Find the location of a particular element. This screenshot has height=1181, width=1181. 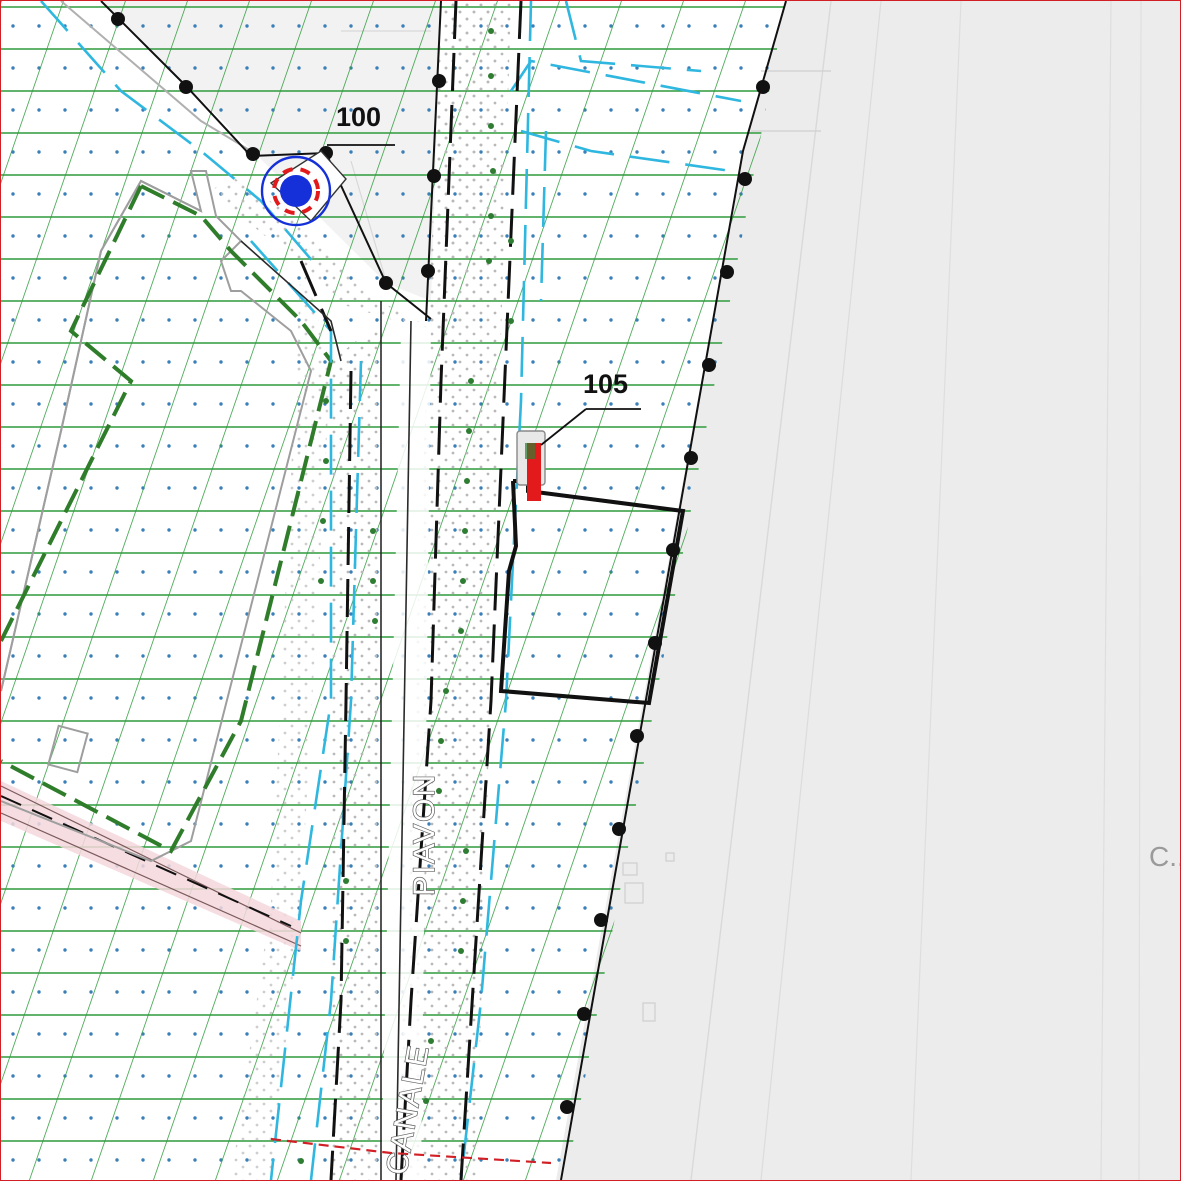

street-label-piavon: PIAVON is located at coordinates (424, 834).